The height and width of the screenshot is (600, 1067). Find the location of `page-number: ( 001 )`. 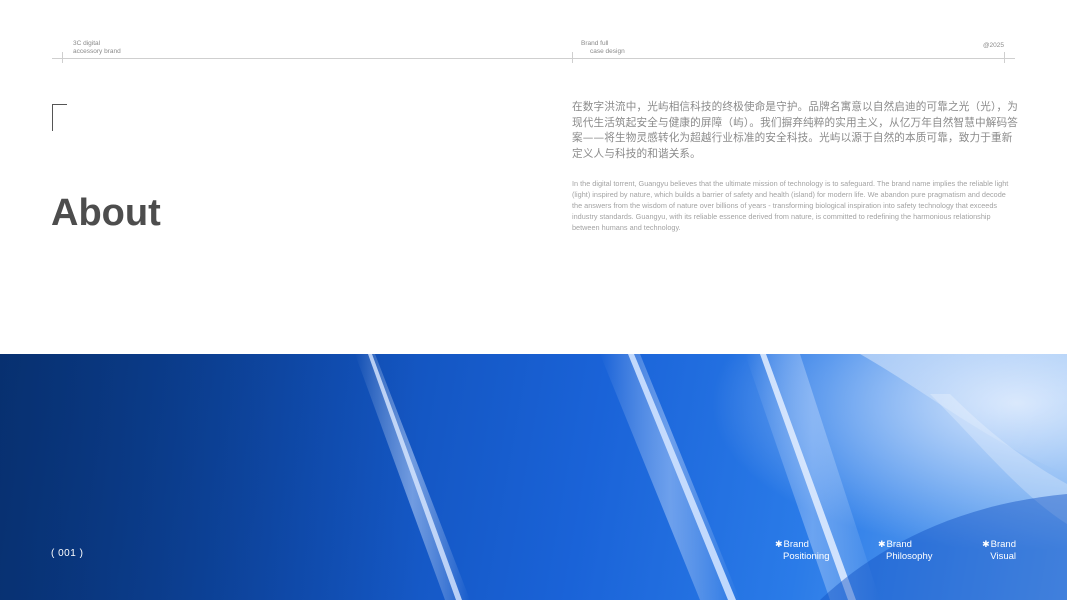

page-number: ( 001 ) is located at coordinates (67, 553).